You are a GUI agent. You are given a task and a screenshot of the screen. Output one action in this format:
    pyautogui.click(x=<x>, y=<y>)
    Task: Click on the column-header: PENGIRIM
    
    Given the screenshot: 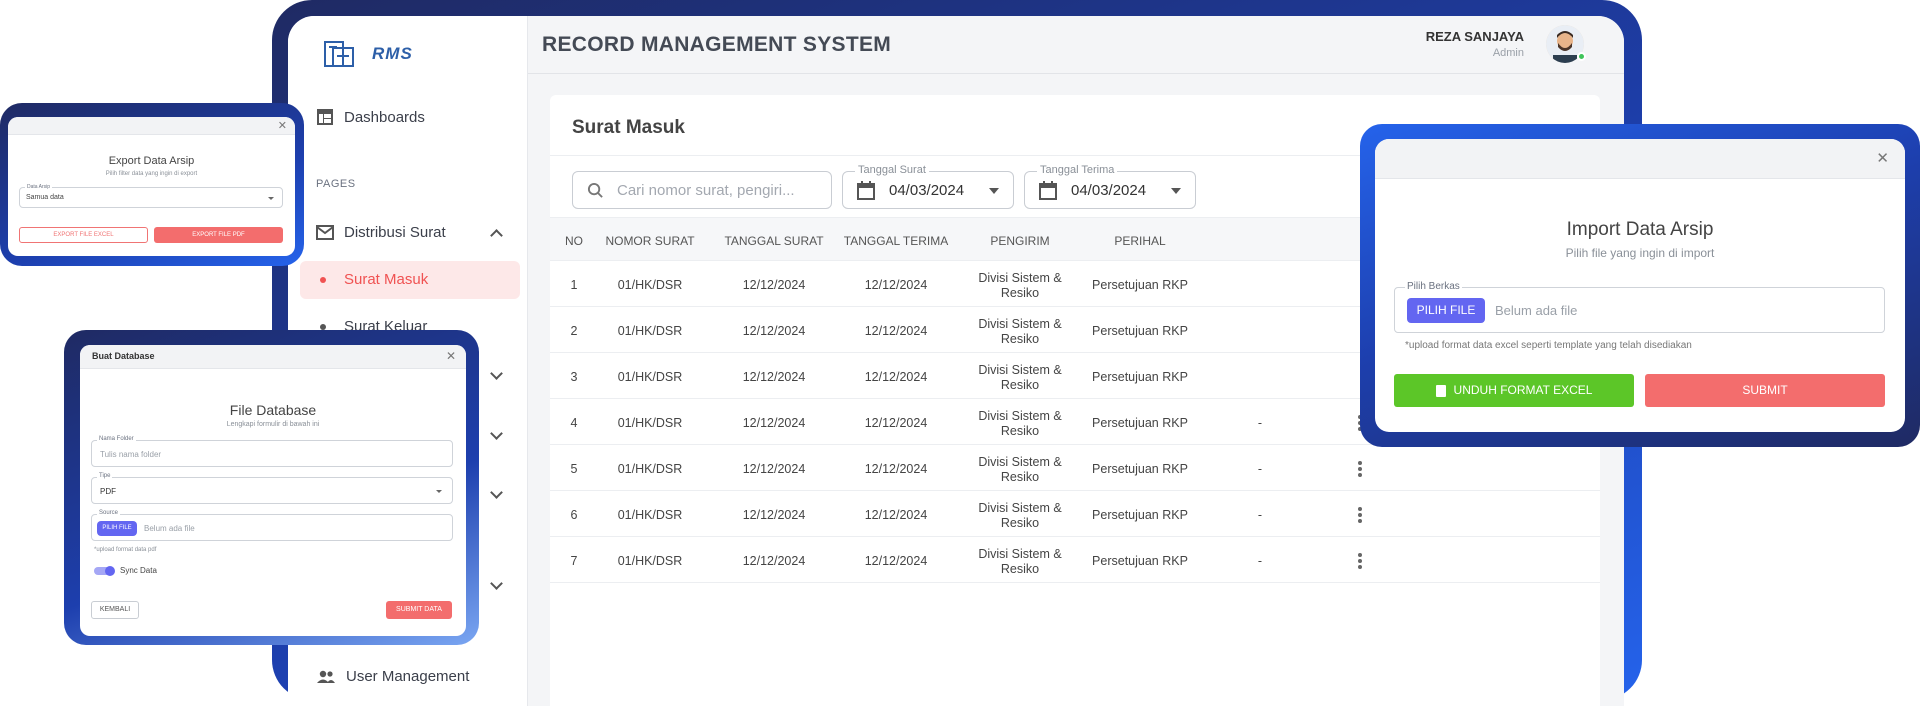 What is the action you would take?
    pyautogui.click(x=1020, y=241)
    